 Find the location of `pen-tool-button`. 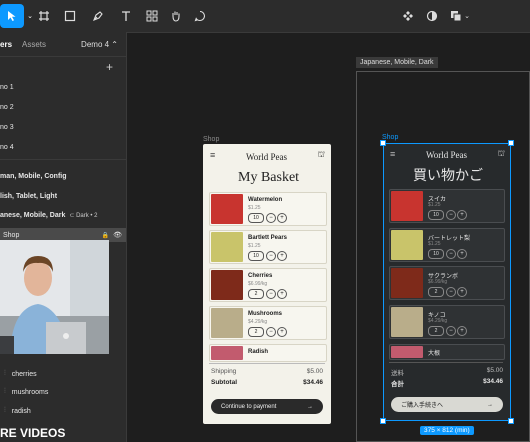

pen-tool-button is located at coordinates (98, 16).